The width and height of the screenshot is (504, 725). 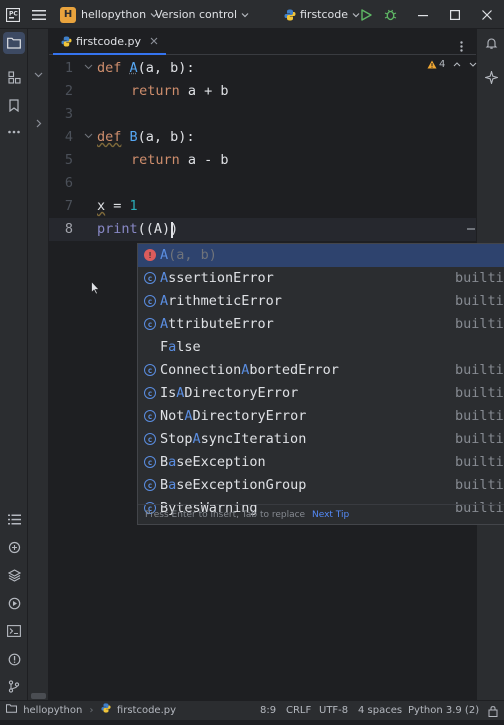 What do you see at coordinates (91, 711) in the screenshot?
I see `breadcrumb: hellopython › firstcode.py` at bounding box center [91, 711].